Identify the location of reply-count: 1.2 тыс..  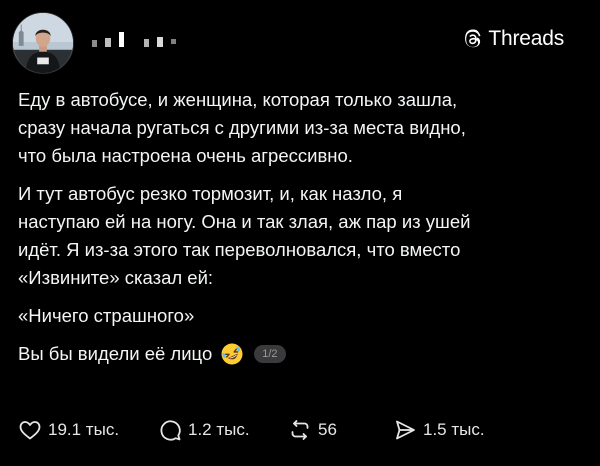
(219, 429).